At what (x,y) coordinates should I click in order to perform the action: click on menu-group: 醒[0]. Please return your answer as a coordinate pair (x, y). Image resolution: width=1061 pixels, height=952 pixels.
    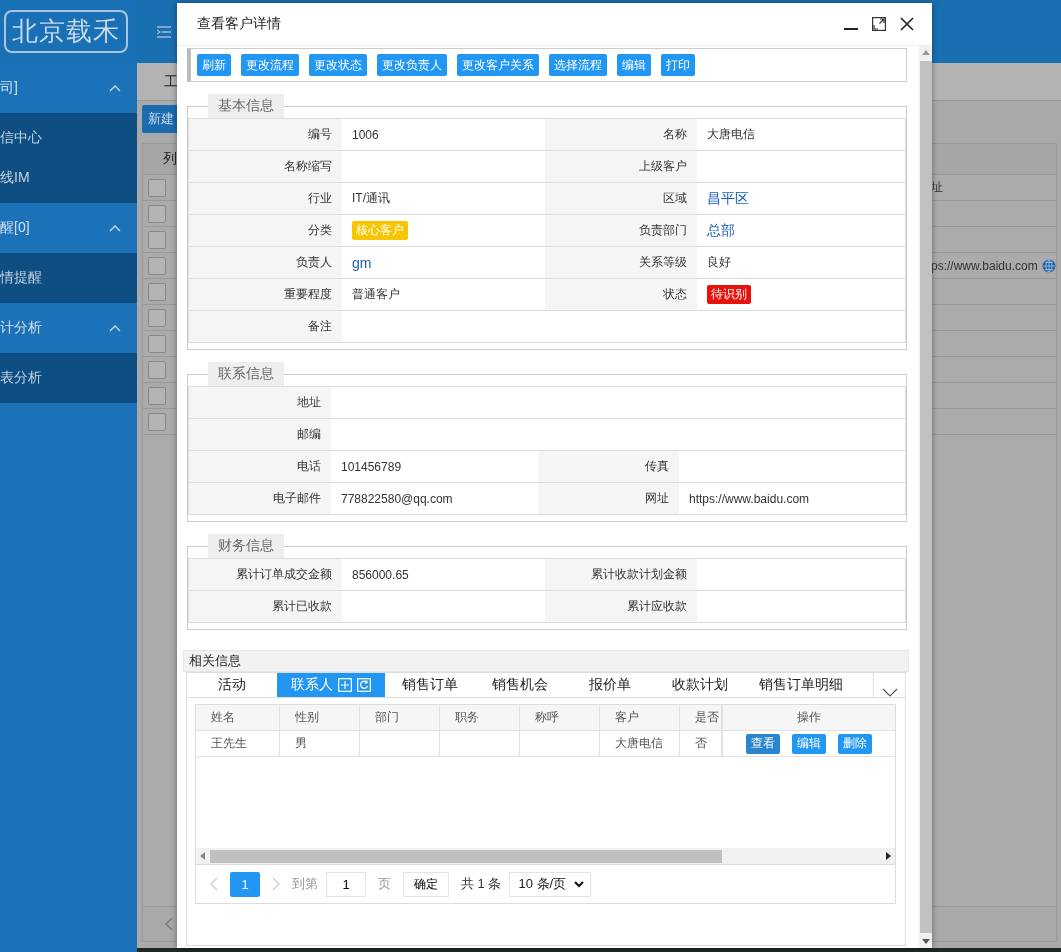
    Looking at the image, I should click on (68, 228).